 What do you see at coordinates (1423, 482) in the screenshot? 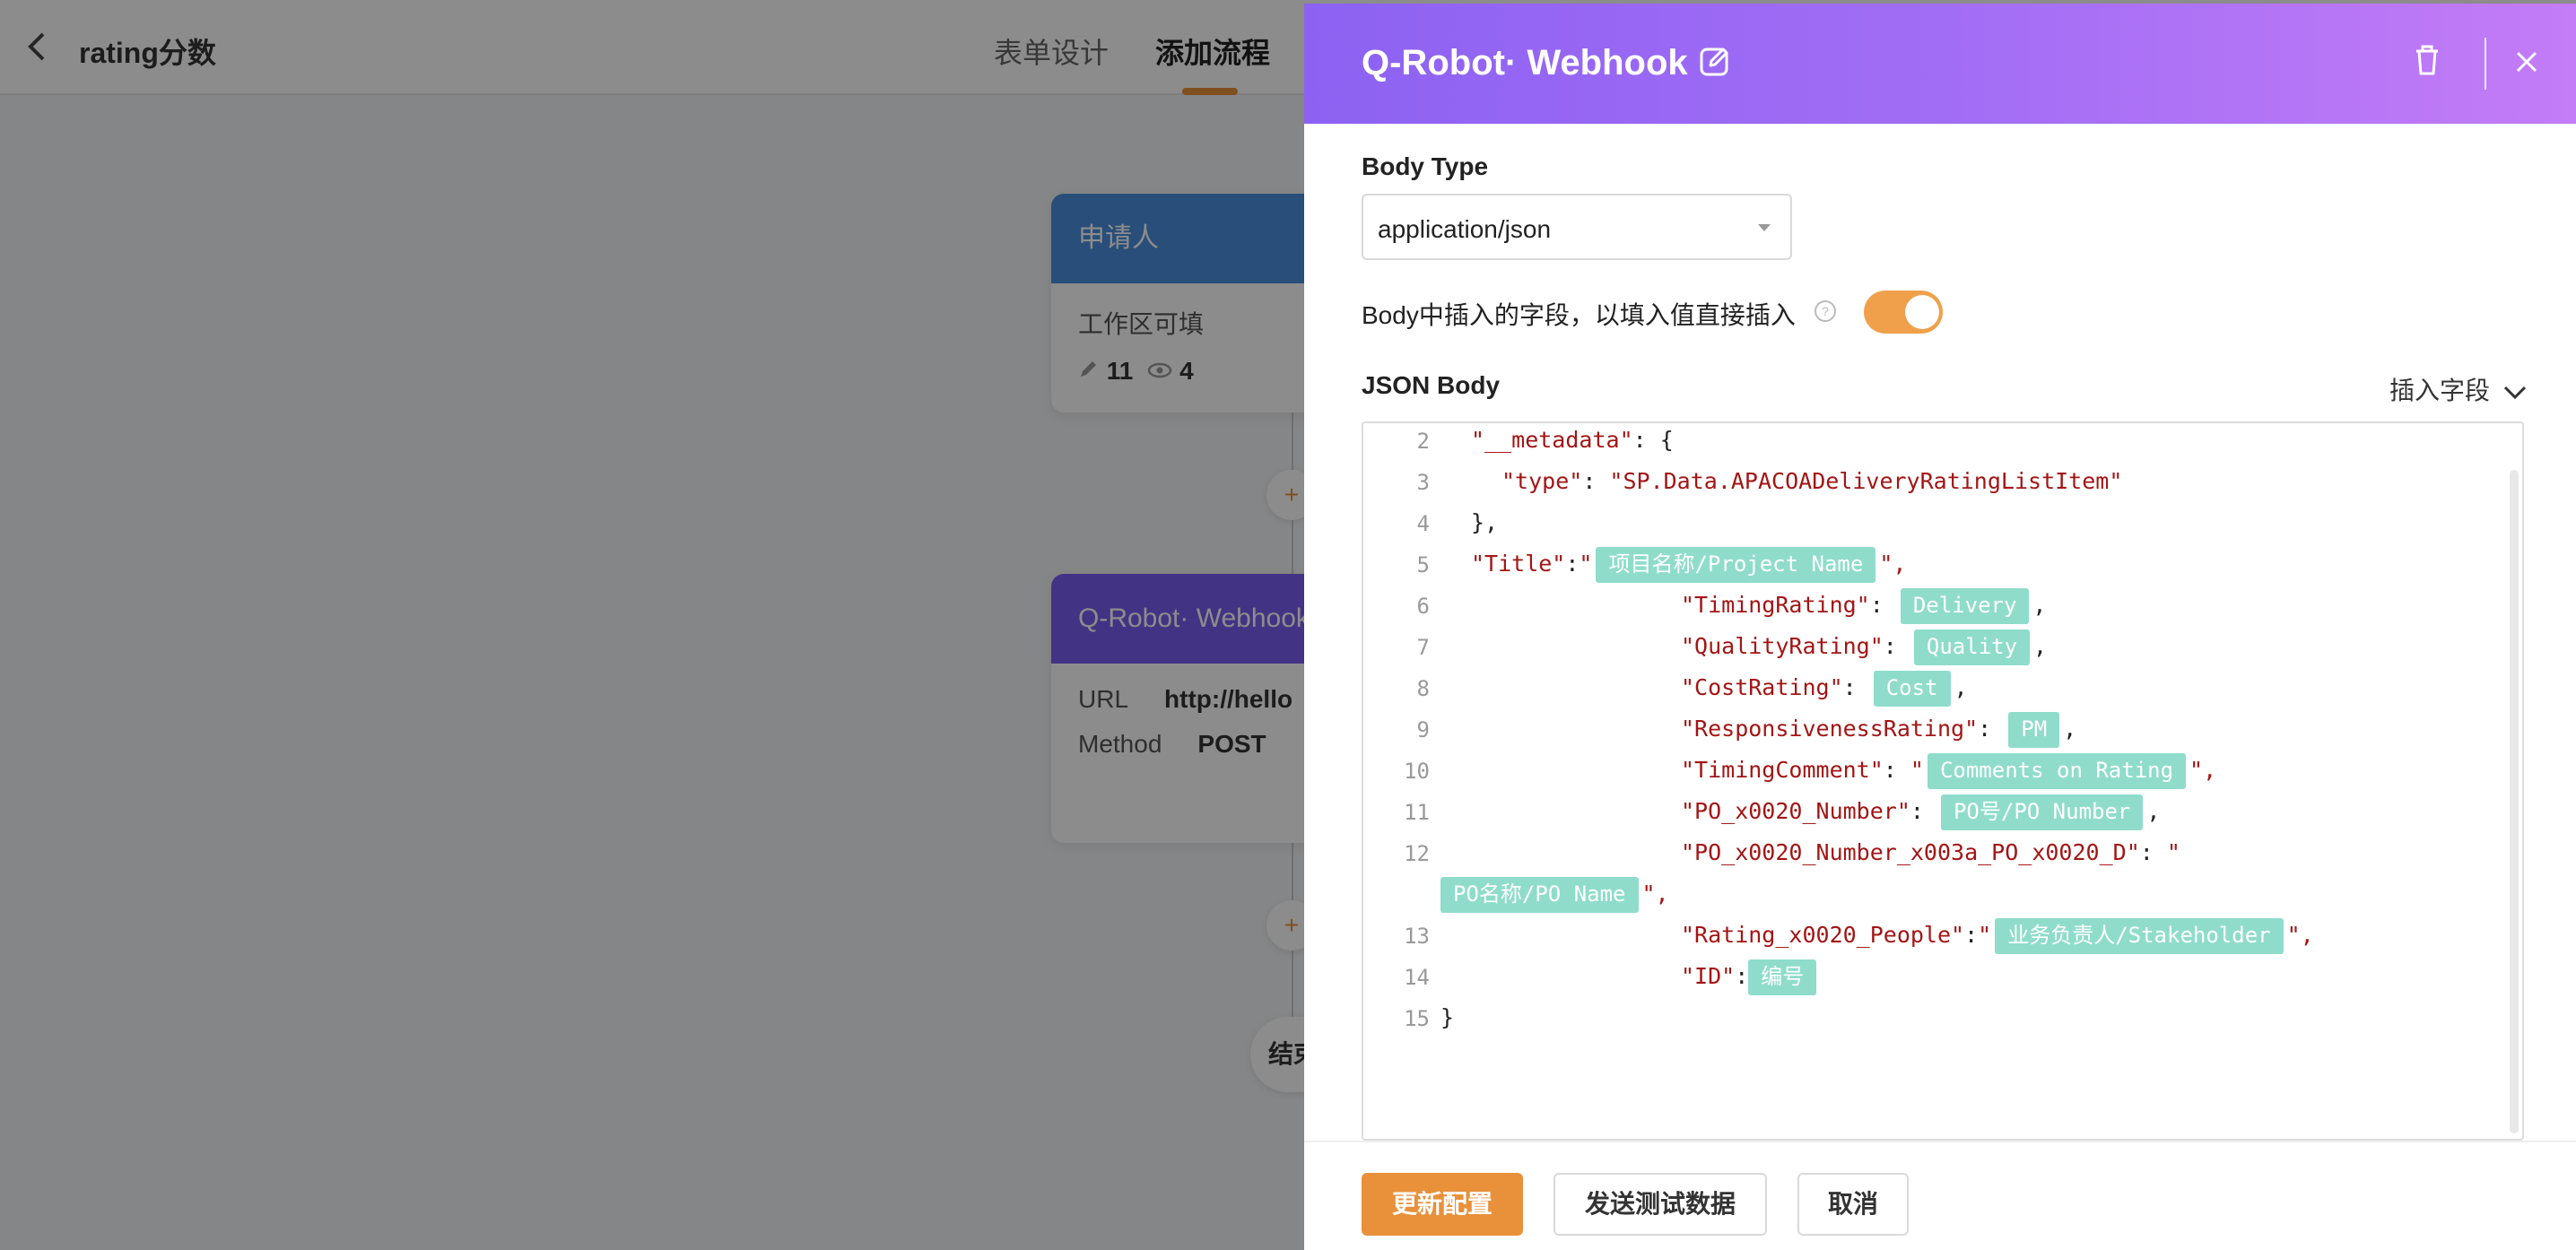
I see `line-number: 3` at bounding box center [1423, 482].